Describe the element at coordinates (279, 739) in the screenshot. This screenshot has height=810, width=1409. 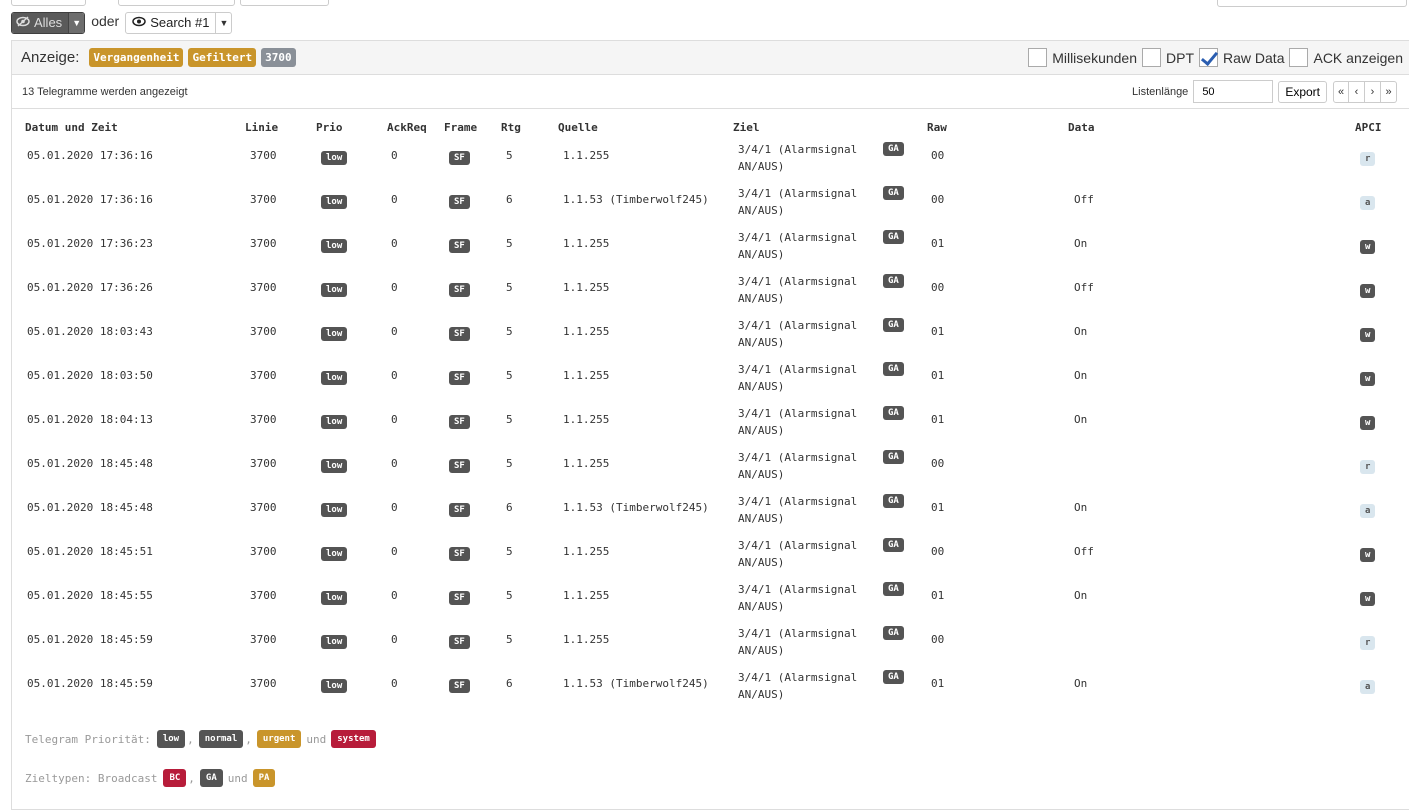
I see `priority-urgent-badge: urgent` at that location.